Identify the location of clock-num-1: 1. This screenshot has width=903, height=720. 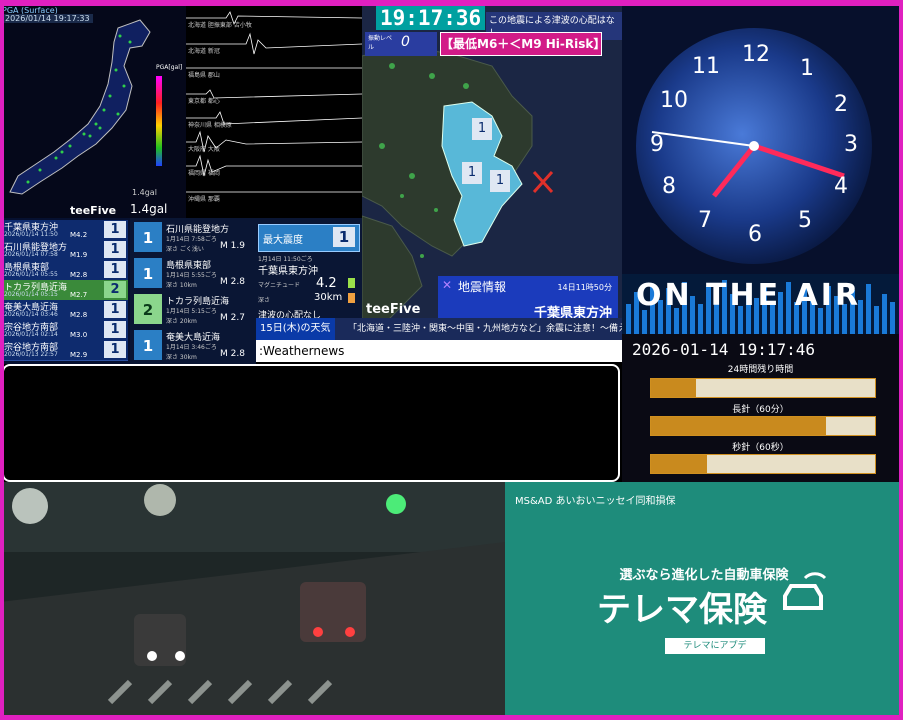
(807, 68).